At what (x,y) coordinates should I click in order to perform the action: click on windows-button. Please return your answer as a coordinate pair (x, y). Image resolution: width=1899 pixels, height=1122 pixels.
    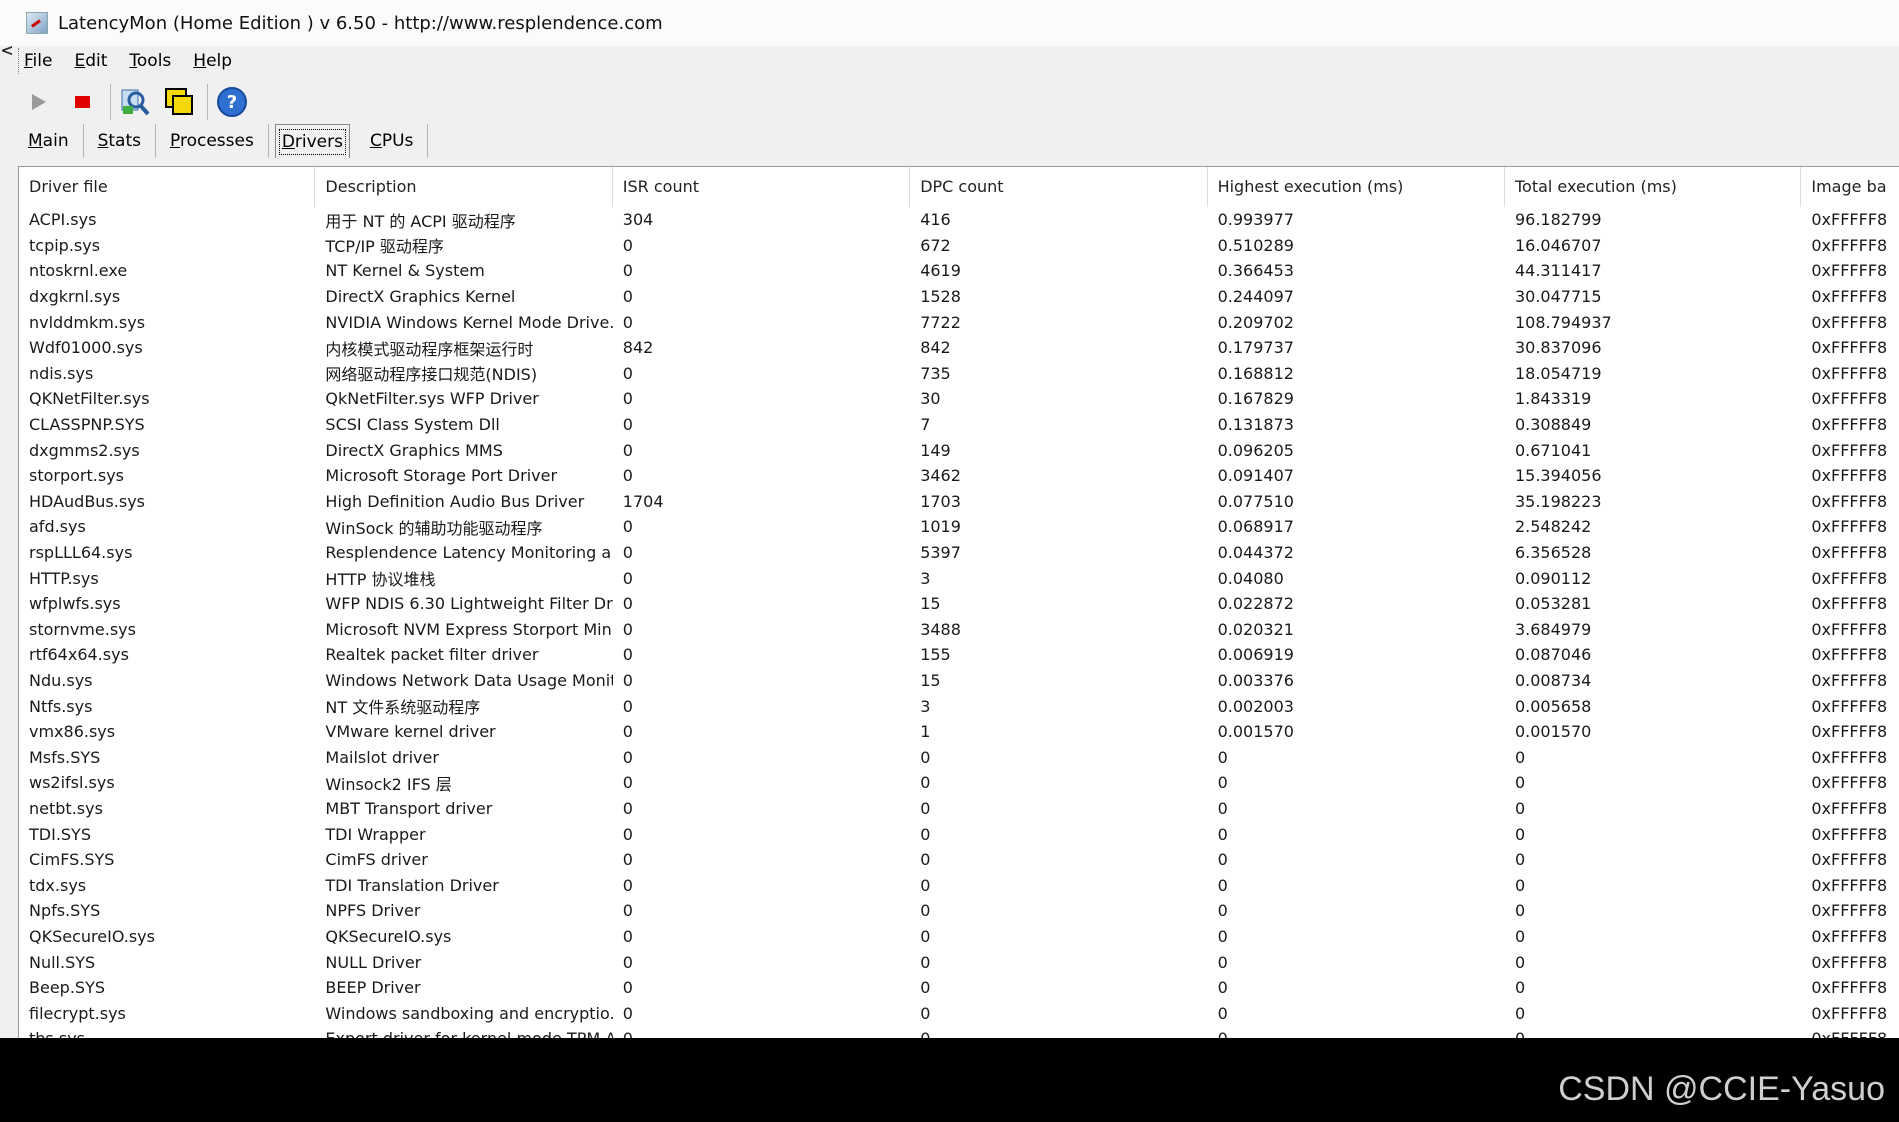
    Looking at the image, I should click on (179, 102).